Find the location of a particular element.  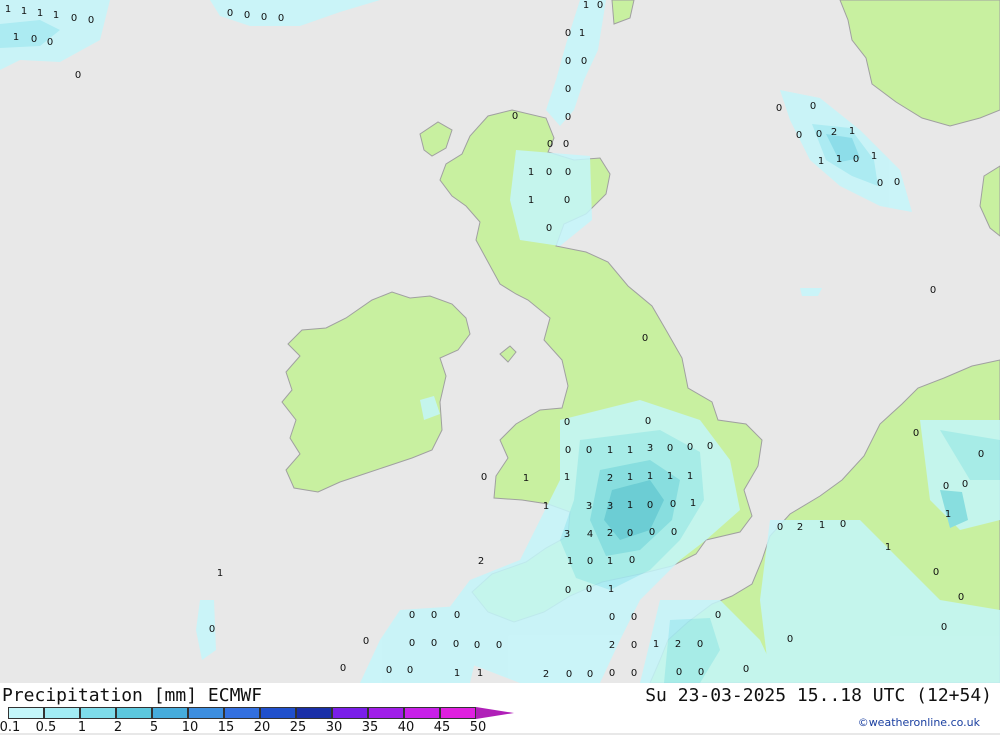

precip-value: 4 is located at coordinates (590, 534).